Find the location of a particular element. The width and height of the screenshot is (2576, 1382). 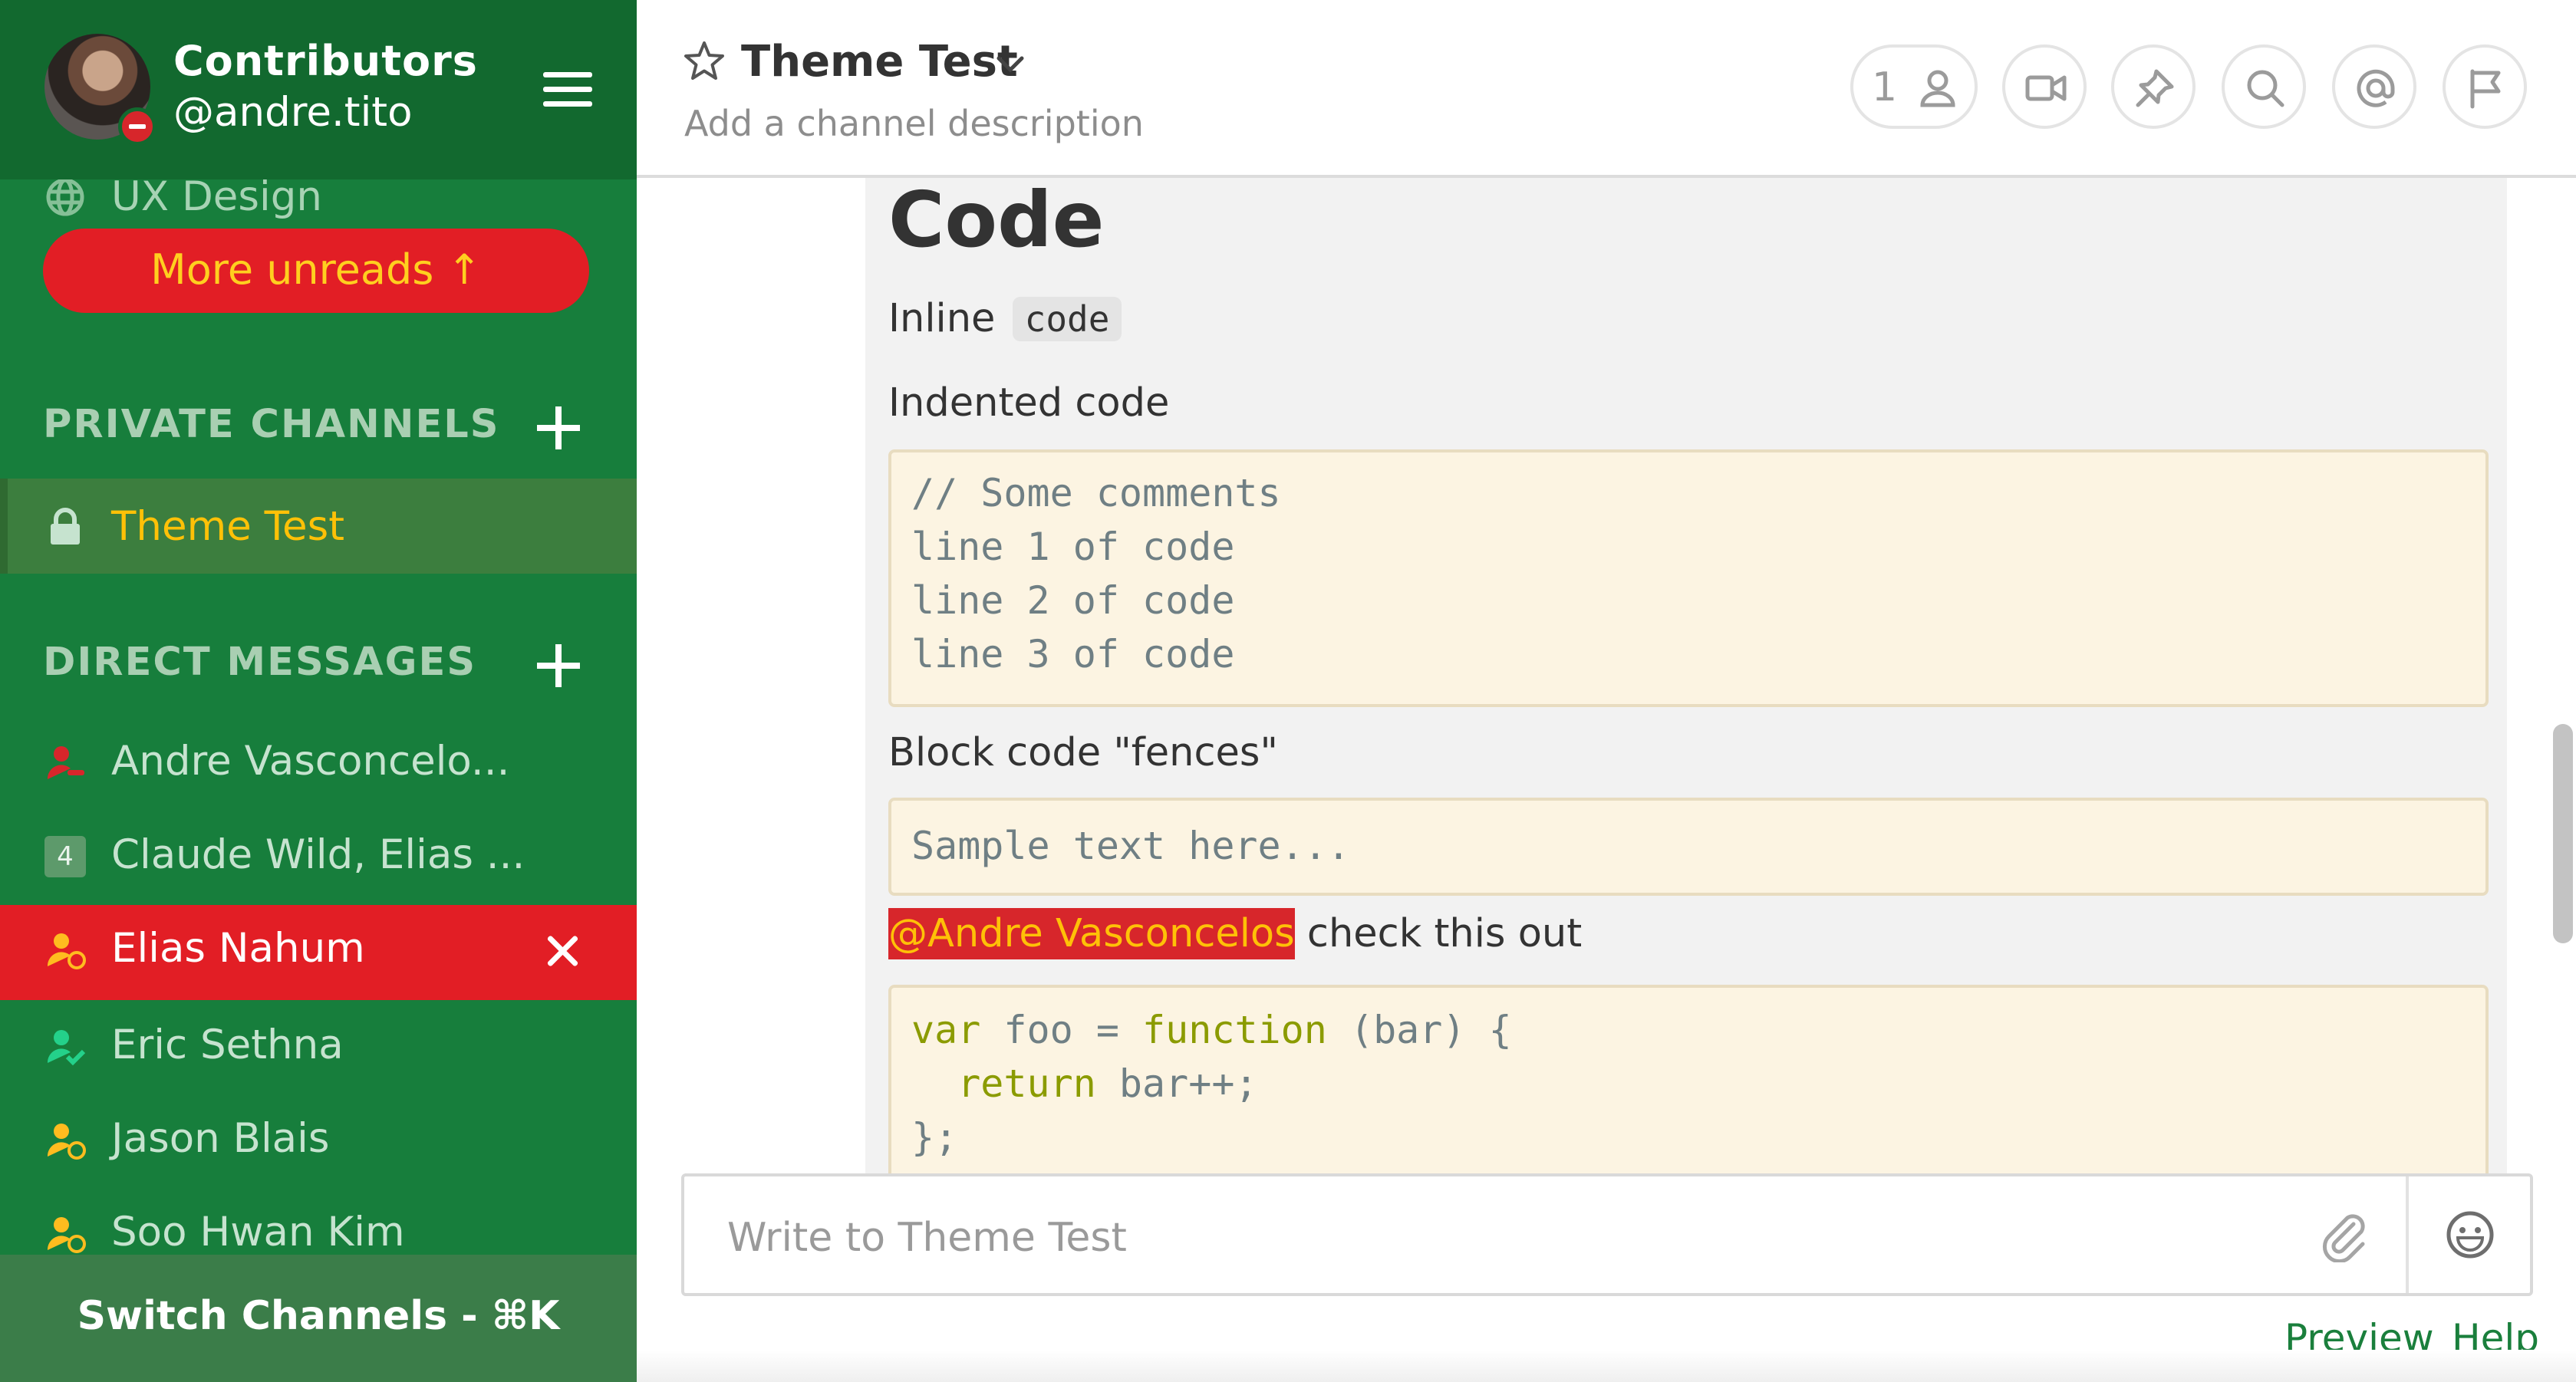

user-mention: @Andre Vasconcelos is located at coordinates (1091, 933).